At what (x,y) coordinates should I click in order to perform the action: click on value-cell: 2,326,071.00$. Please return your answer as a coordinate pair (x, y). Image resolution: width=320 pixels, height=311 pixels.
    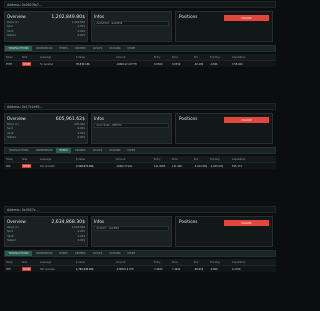
    Looking at the image, I should click on (85, 166).